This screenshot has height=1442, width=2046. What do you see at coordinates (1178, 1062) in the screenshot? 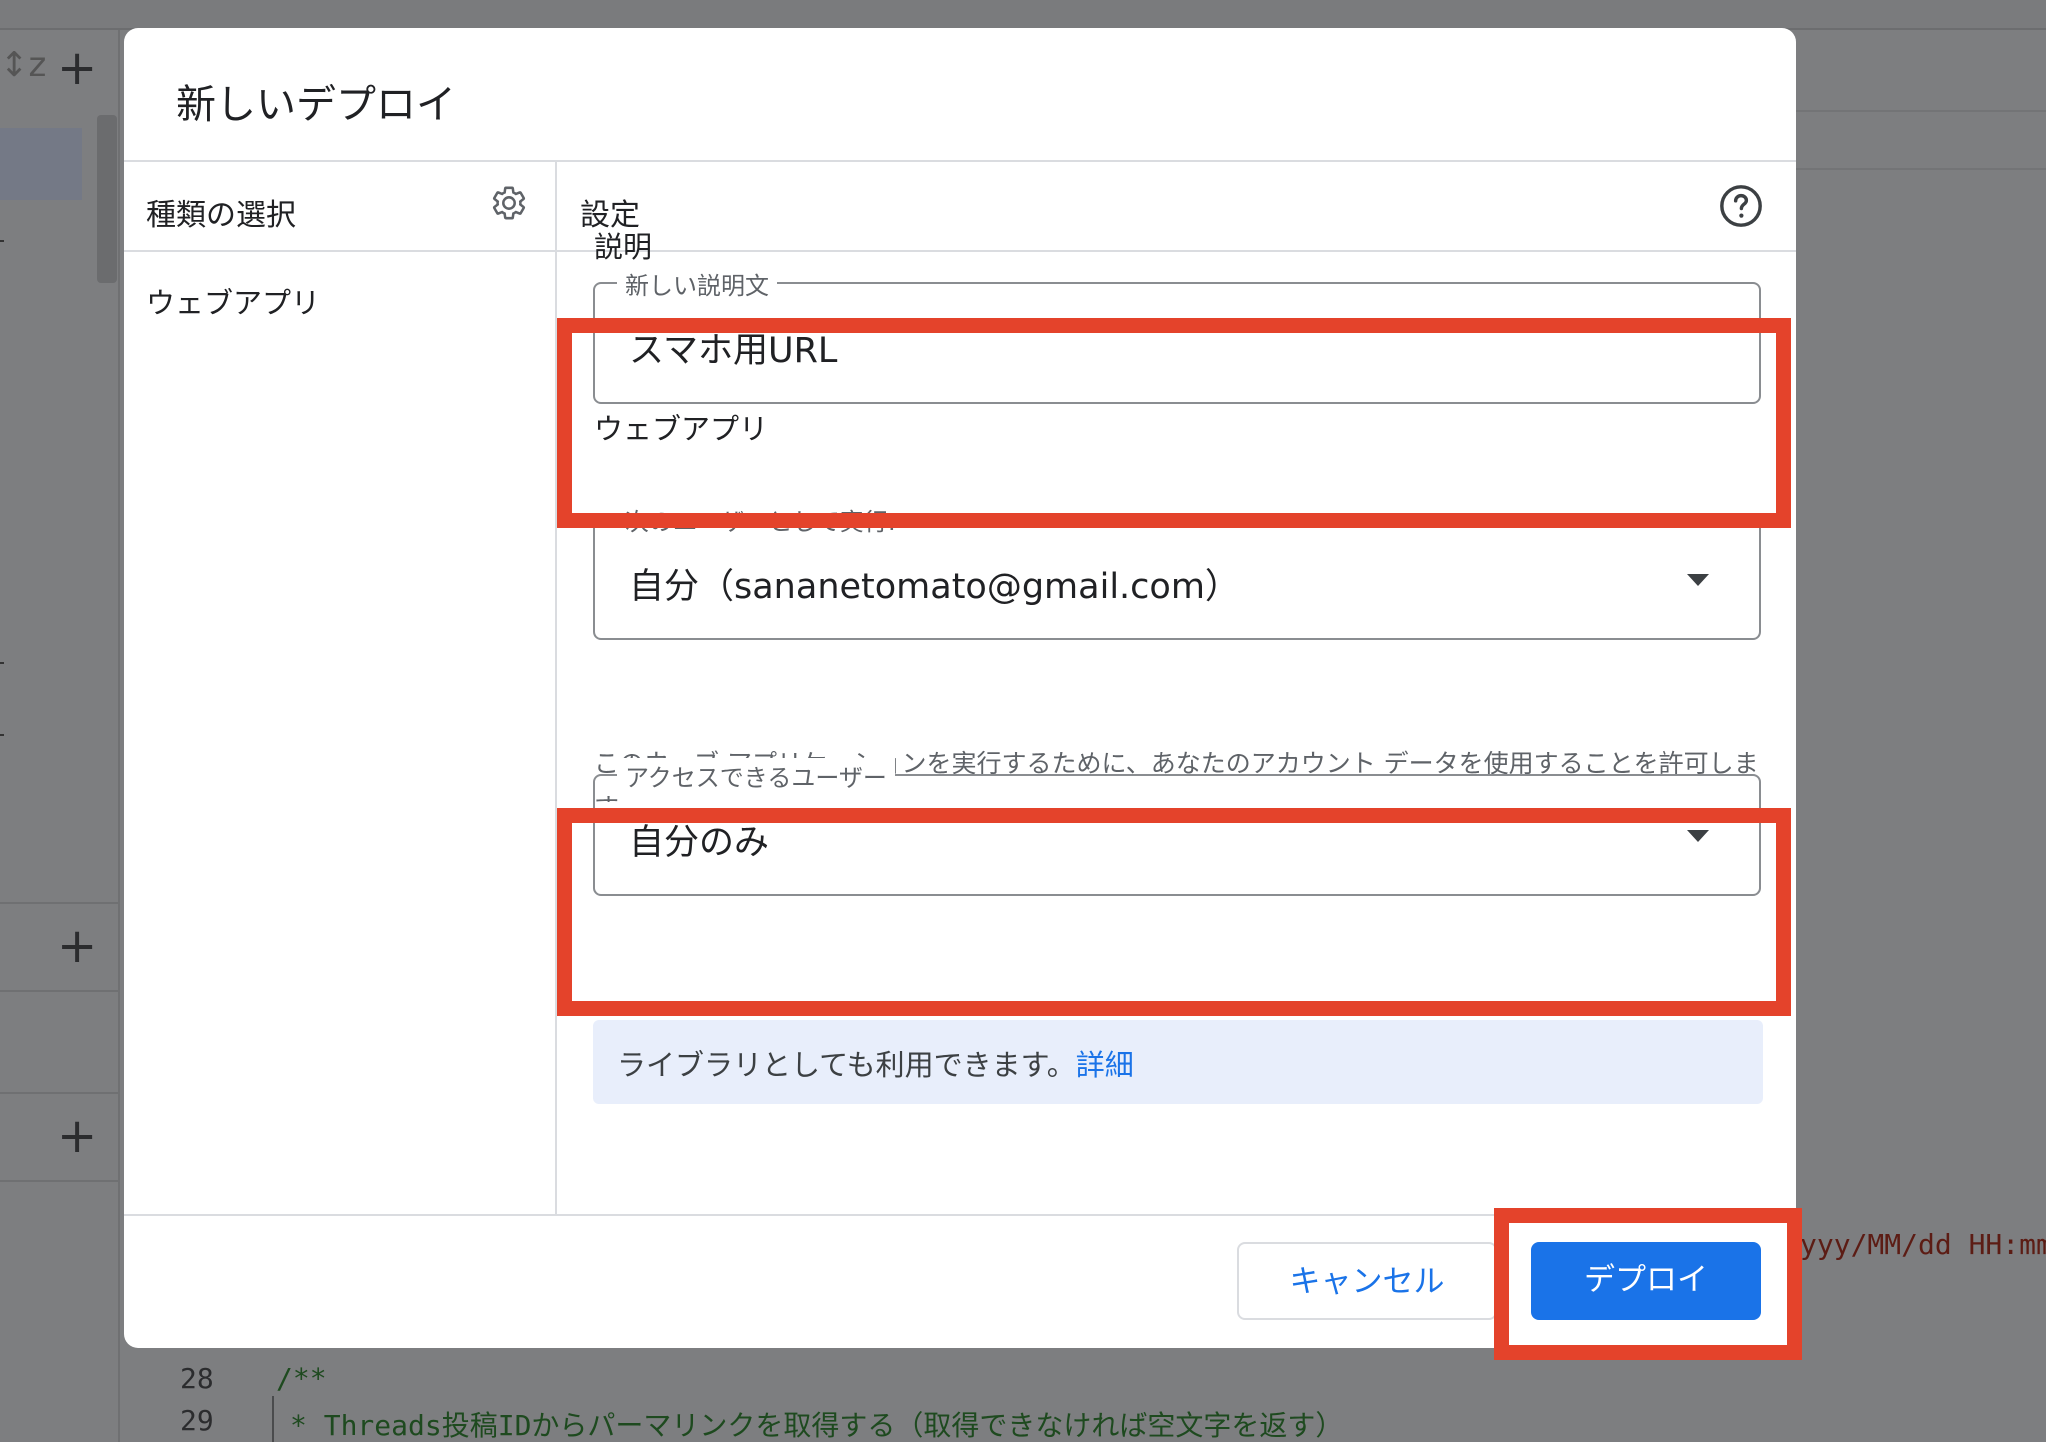
I see `library-info-banner: ライブラリとしても利用できます。詳細` at bounding box center [1178, 1062].